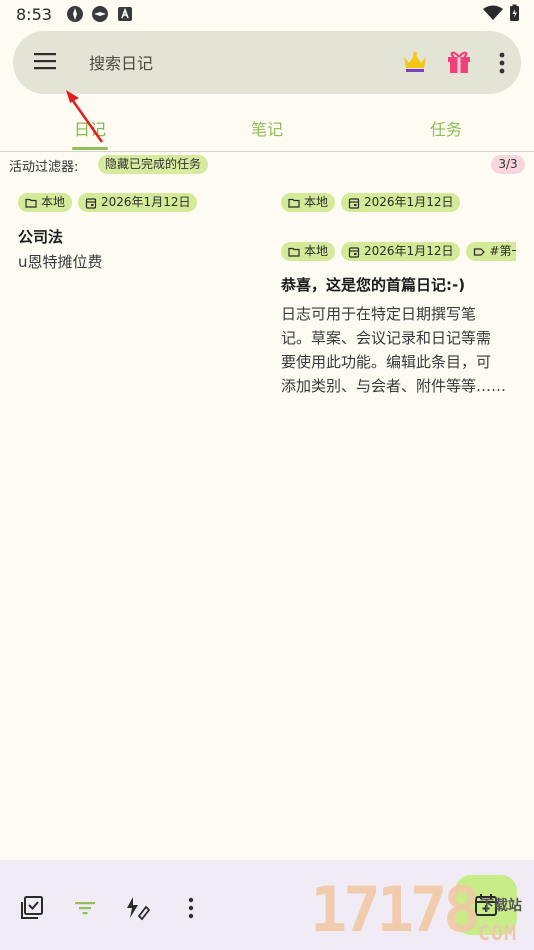  What do you see at coordinates (60, 262) in the screenshot?
I see `card-body: u恩特摊位费` at bounding box center [60, 262].